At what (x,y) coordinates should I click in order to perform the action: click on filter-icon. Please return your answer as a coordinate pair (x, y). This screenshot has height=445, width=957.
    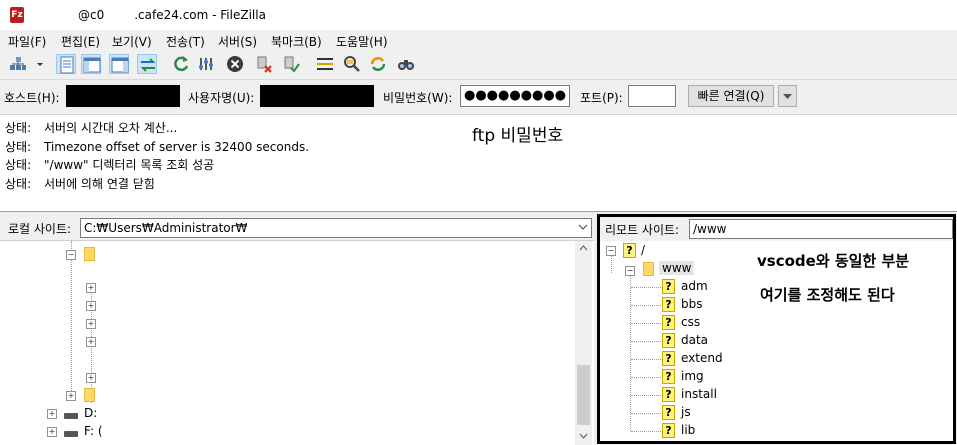
    Looking at the image, I should click on (325, 64).